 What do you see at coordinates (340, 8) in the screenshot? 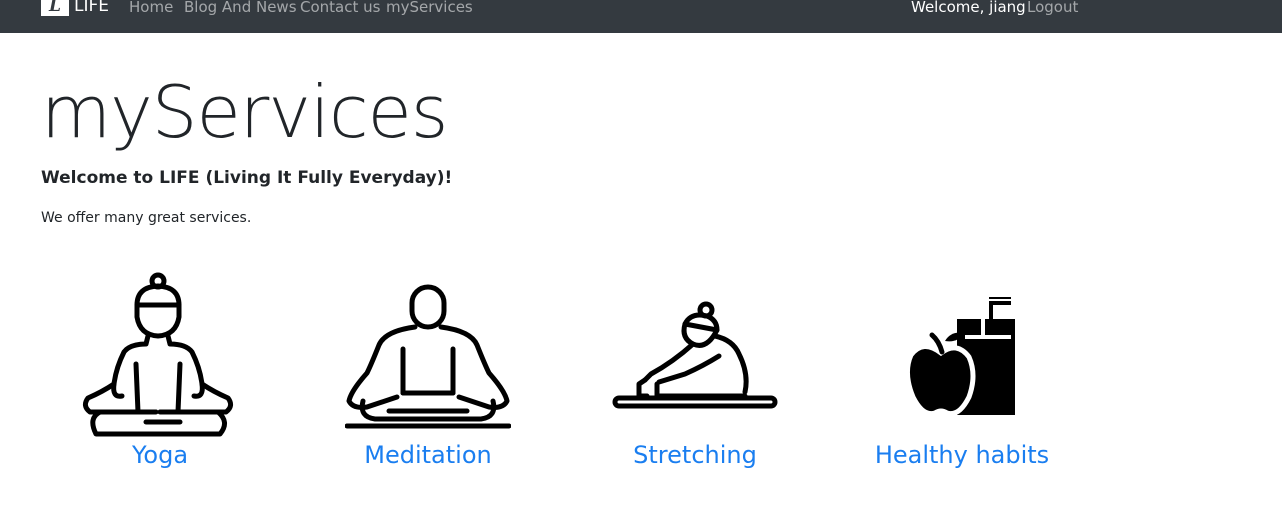
I see `nav-contact-link: Contact us` at bounding box center [340, 8].